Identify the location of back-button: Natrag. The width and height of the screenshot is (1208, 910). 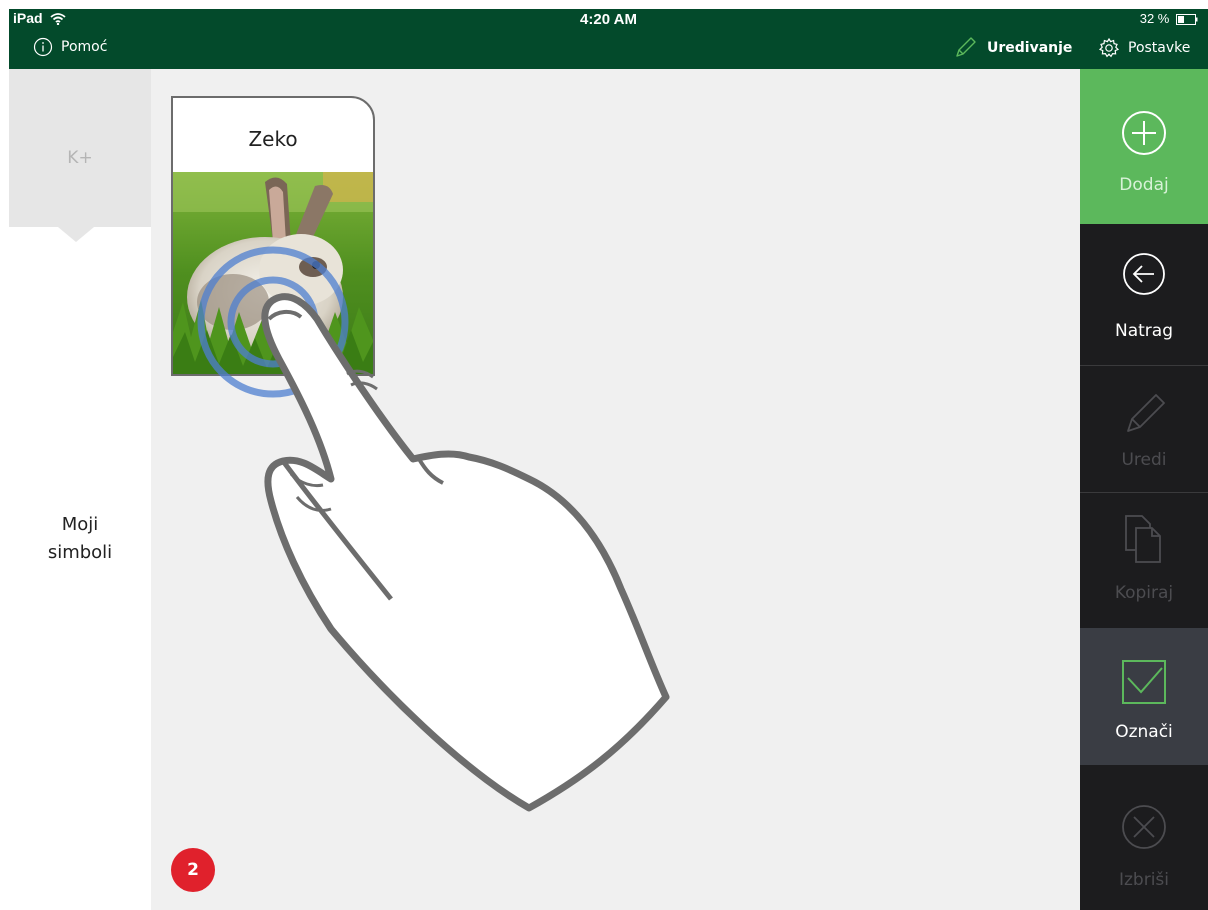
(1144, 295).